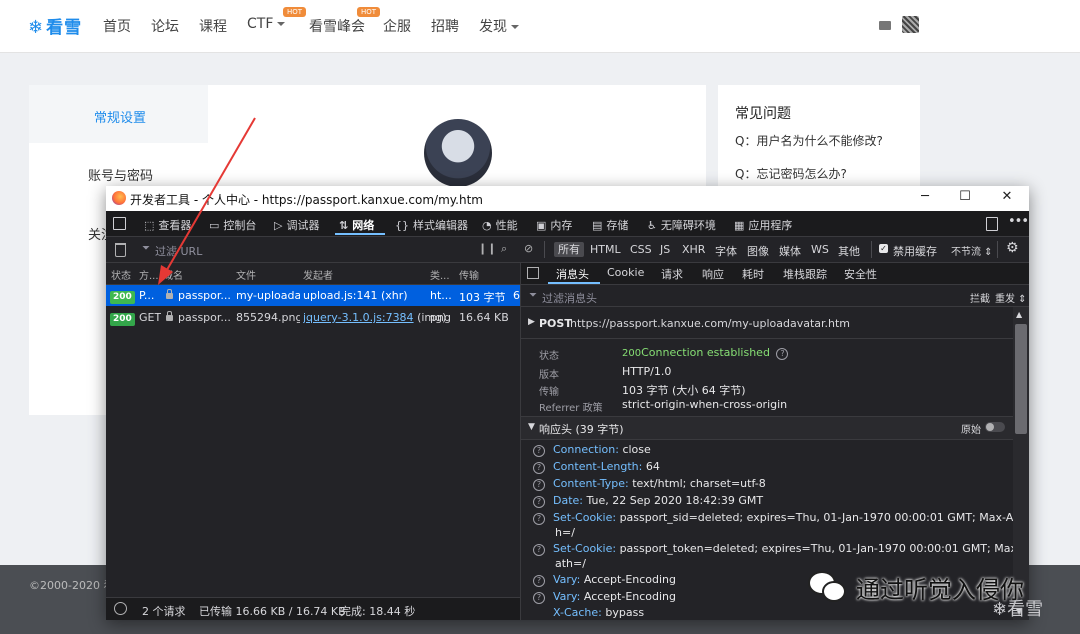 This screenshot has height=634, width=1080. Describe the element at coordinates (165, 26) in the screenshot. I see `nav-forum: 论坛` at that location.